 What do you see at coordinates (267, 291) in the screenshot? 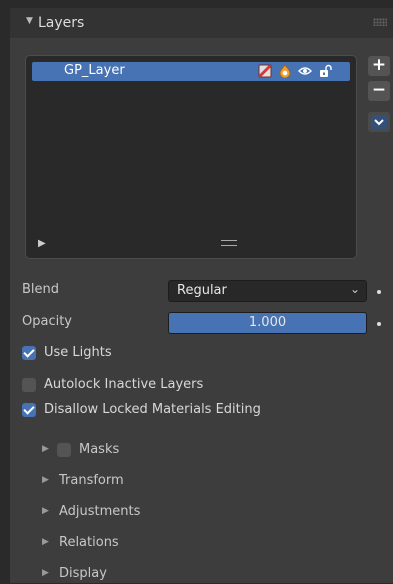
I see `blend-dropdown: Regular ⌄` at bounding box center [267, 291].